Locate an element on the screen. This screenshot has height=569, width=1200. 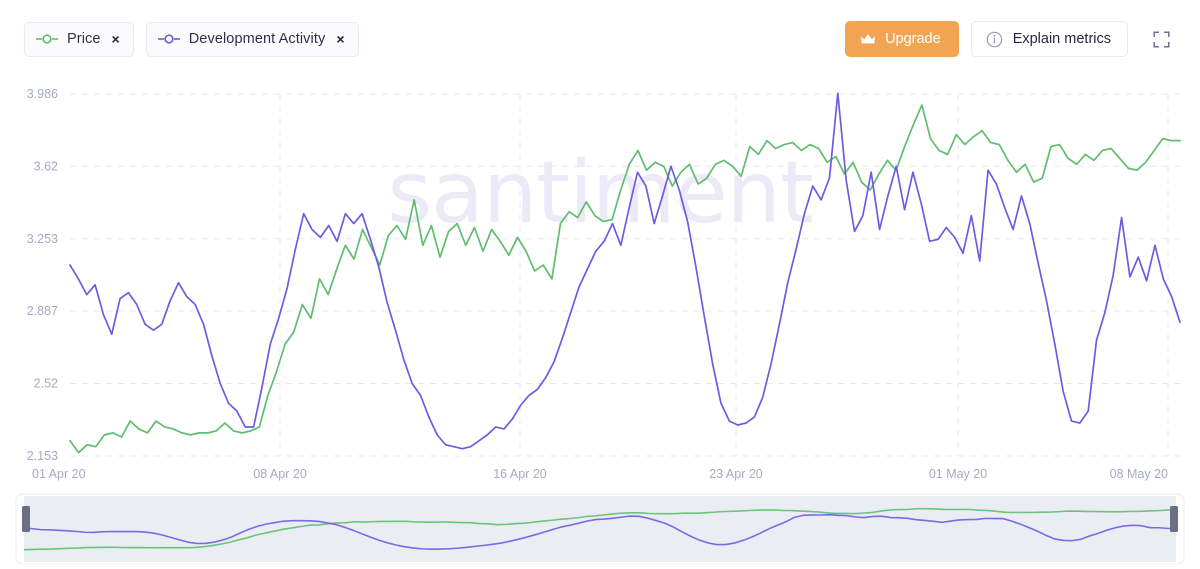
metric-chip-label: Development Activity is located at coordinates (257, 39).